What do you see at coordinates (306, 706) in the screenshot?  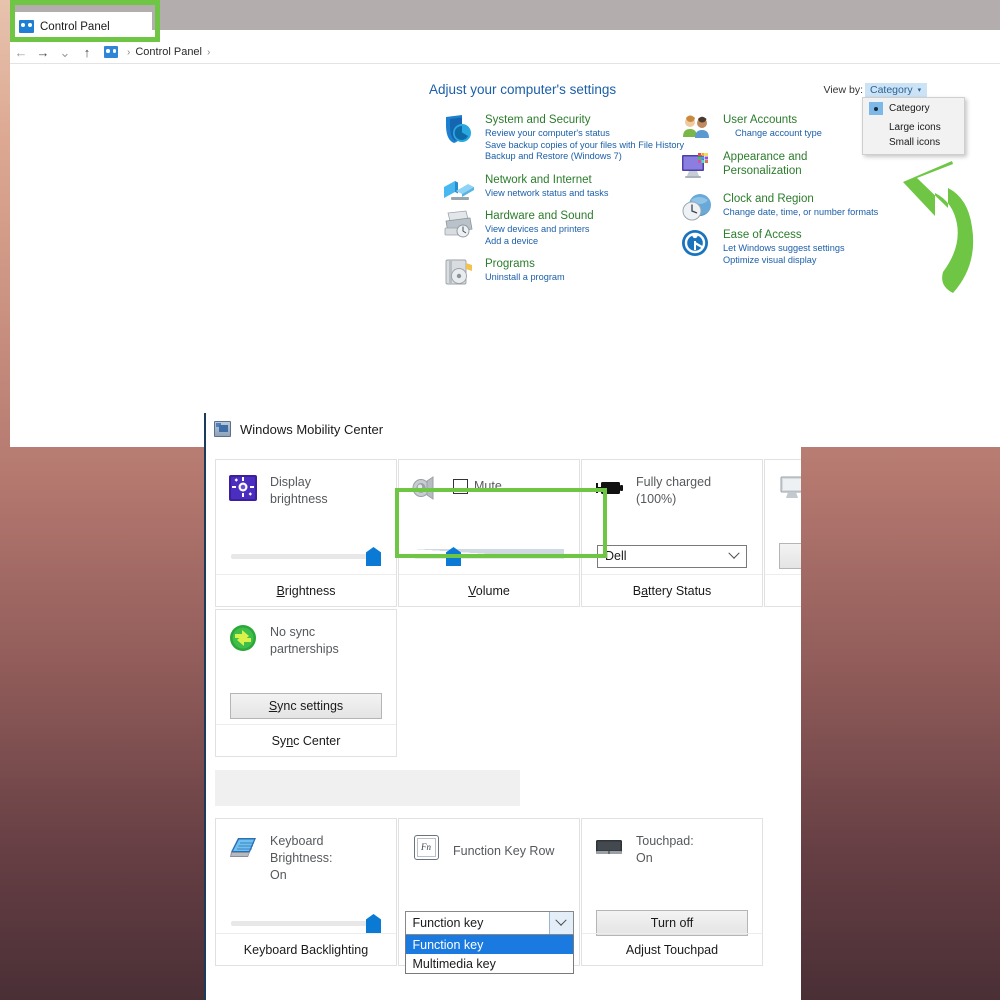 I see `sync-settings-button: Sync settings` at bounding box center [306, 706].